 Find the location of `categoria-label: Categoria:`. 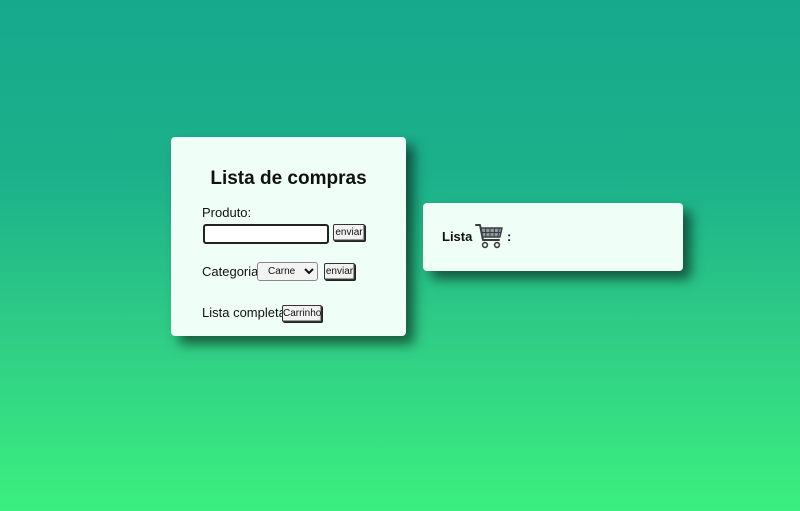

categoria-label: Categoria: is located at coordinates (232, 271).